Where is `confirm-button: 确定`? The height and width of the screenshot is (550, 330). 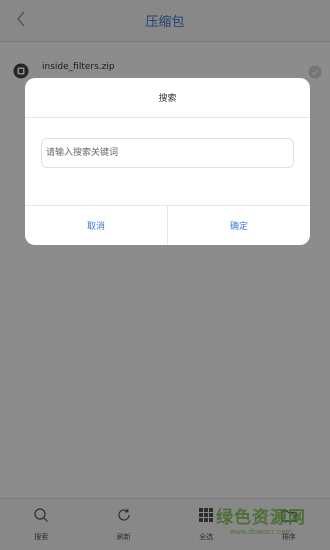
confirm-button: 确定 is located at coordinates (238, 225).